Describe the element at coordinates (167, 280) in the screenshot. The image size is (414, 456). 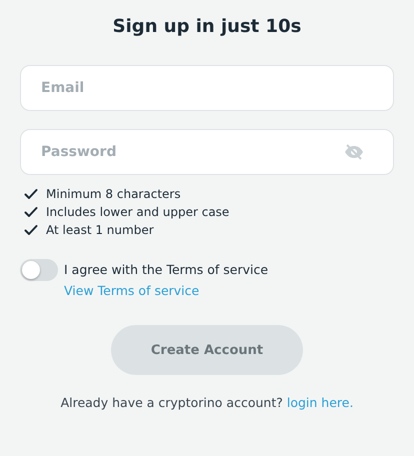
I see `terms-text: I agree with the Terms of service View Terms of service` at that location.